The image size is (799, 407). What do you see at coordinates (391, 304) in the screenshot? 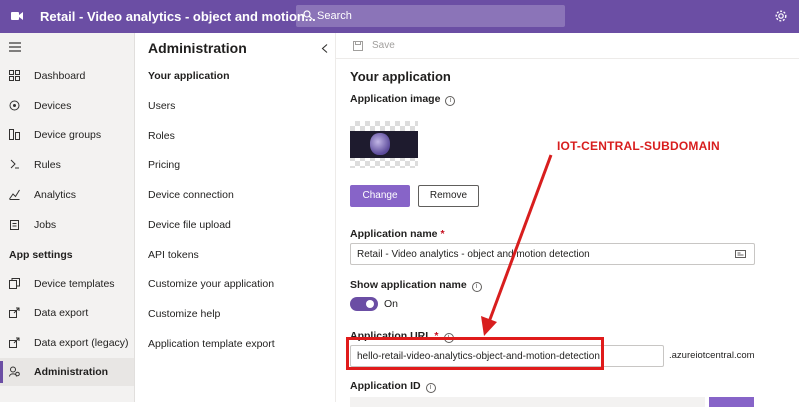
I see `toggle-state-label: On` at bounding box center [391, 304].